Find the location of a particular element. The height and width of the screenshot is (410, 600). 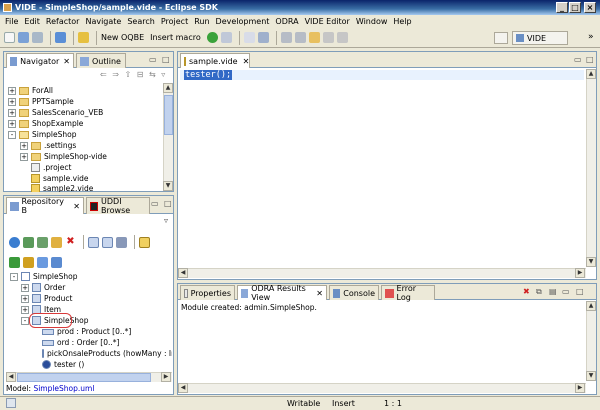

back-icon is located at coordinates (328, 37).